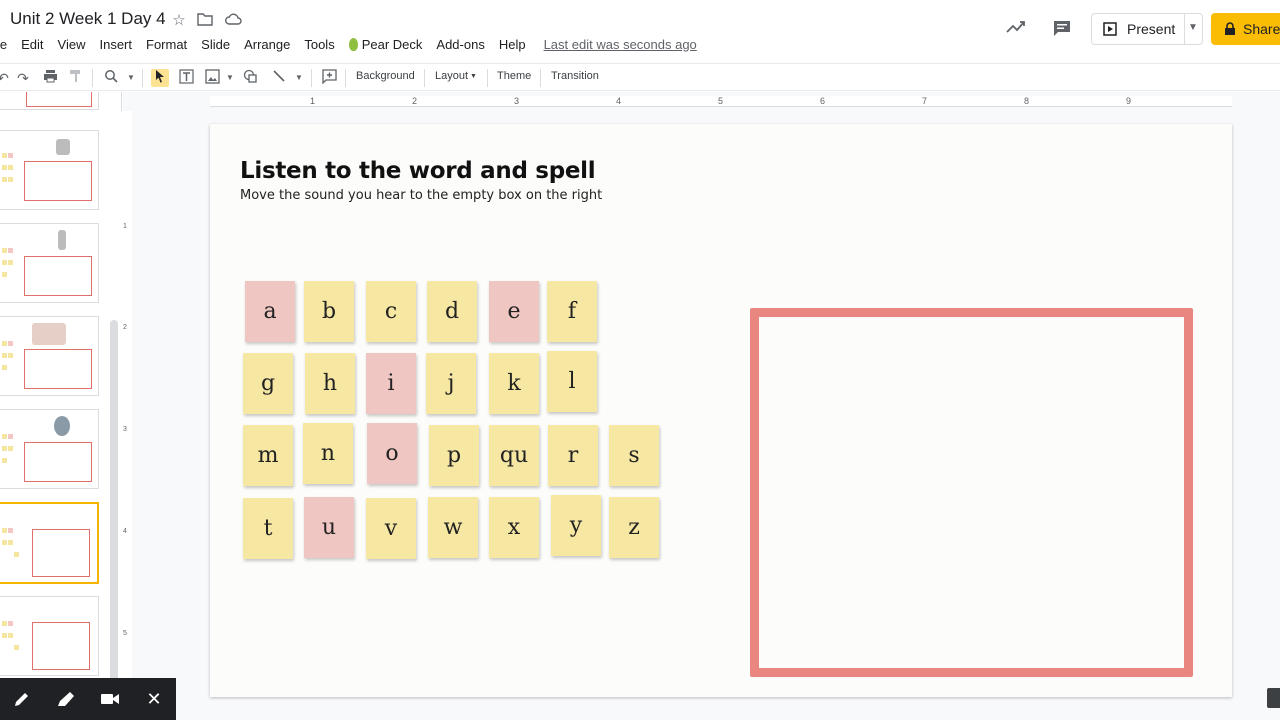  What do you see at coordinates (721, 101) in the screenshot?
I see `horizontal-ruler: 1 2 3 4 5 6 7 8 9` at bounding box center [721, 101].